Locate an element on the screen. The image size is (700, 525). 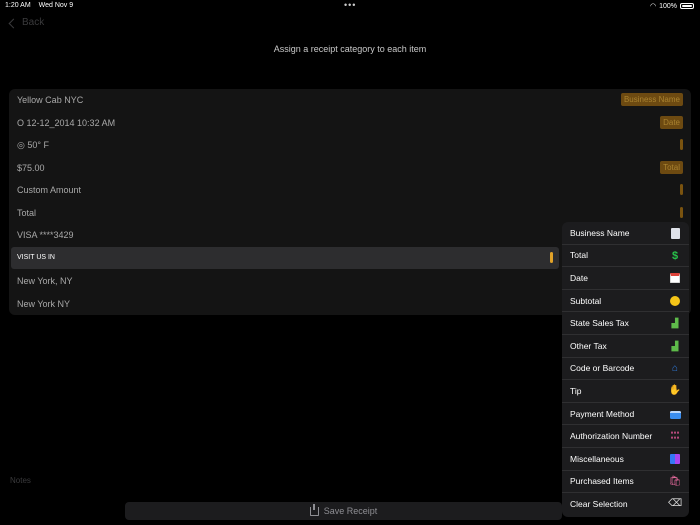
battery-percent: 100% is located at coordinates (668, 6).